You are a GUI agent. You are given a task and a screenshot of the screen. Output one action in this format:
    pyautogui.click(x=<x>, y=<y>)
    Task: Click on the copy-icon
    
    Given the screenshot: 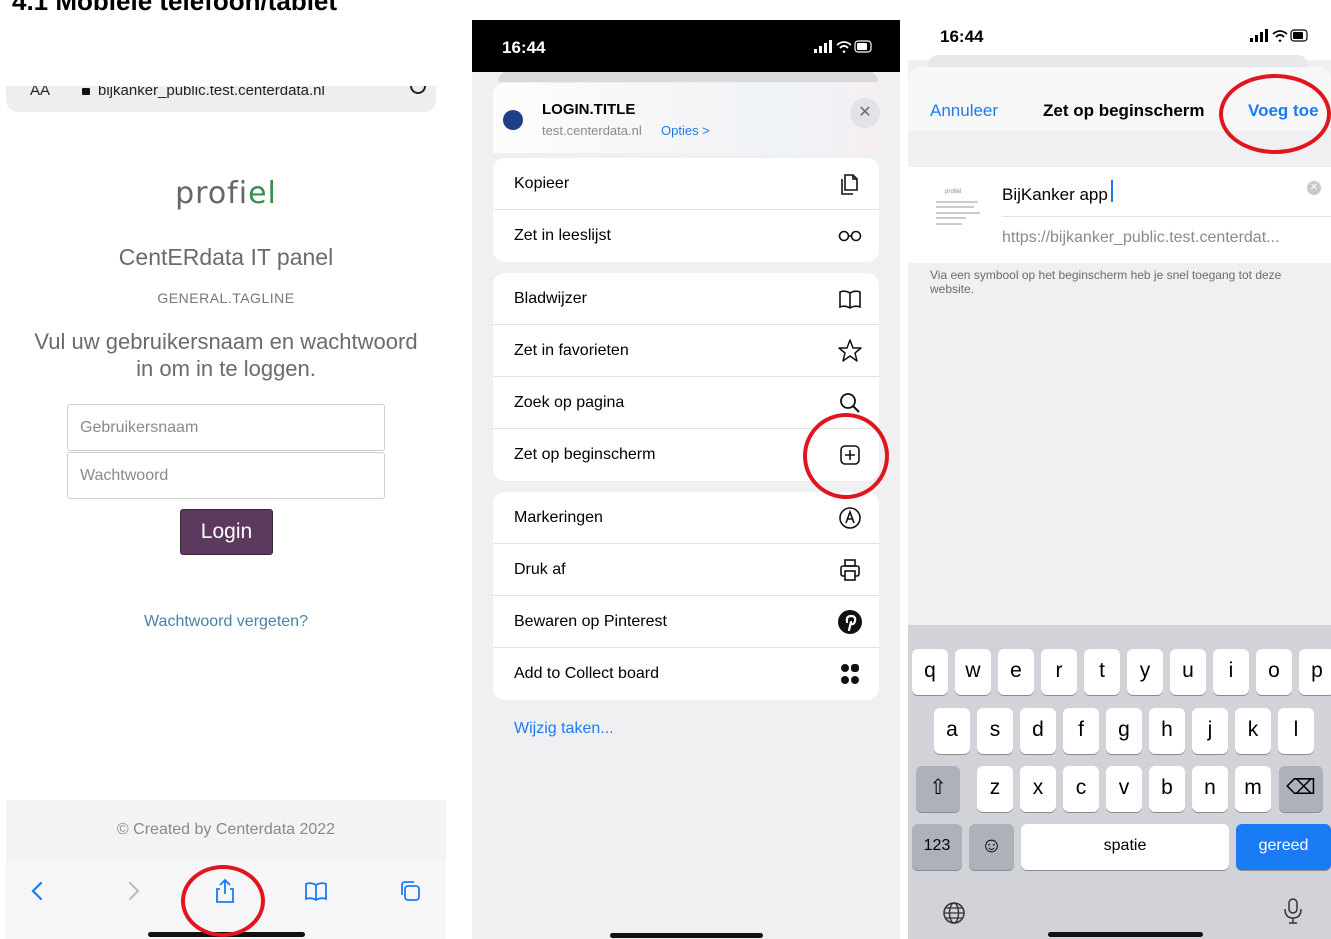 What is the action you would take?
    pyautogui.click(x=849, y=184)
    